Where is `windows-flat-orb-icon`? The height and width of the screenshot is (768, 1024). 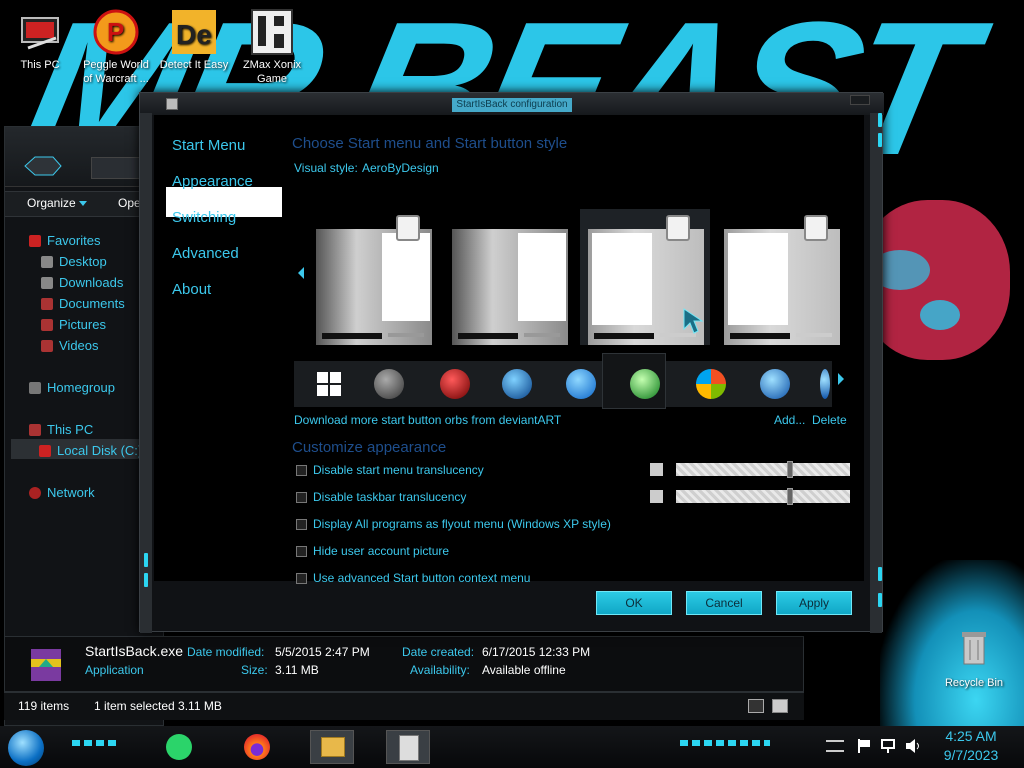
windows-flat-orb-icon is located at coordinates (329, 384).